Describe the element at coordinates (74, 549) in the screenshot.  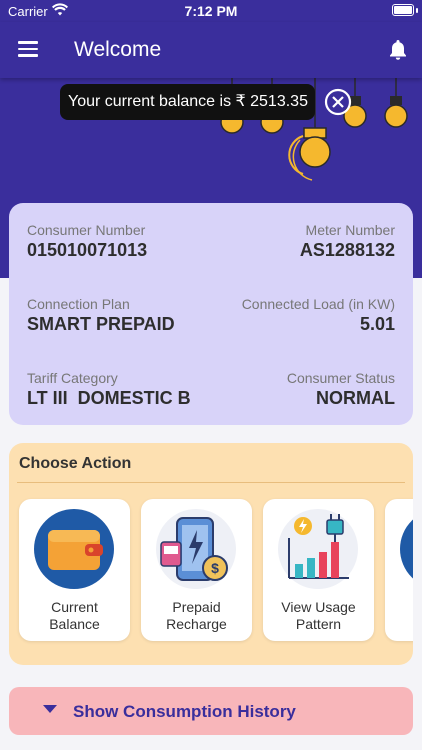
I see `wallet-icon` at that location.